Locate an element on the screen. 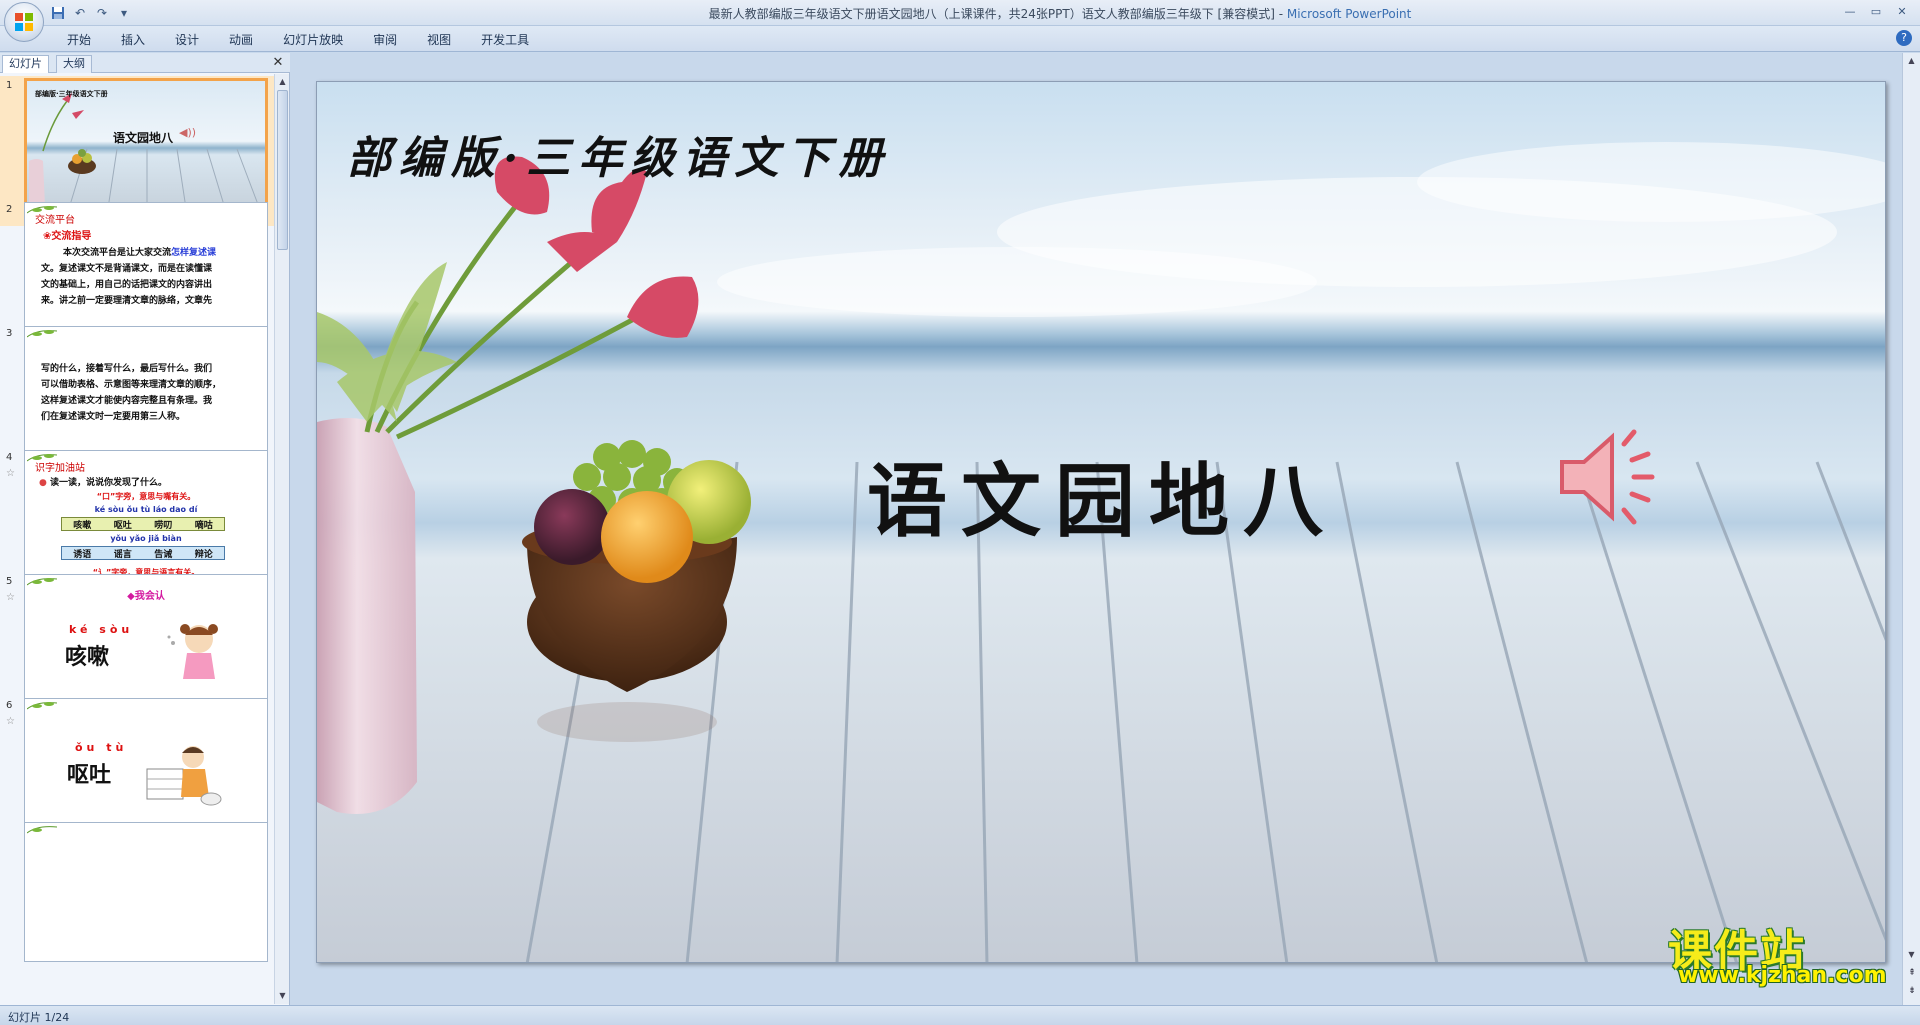 Image resolution: width=1920 pixels, height=1025 pixels. tab-outline: 大纲 is located at coordinates (74, 64).